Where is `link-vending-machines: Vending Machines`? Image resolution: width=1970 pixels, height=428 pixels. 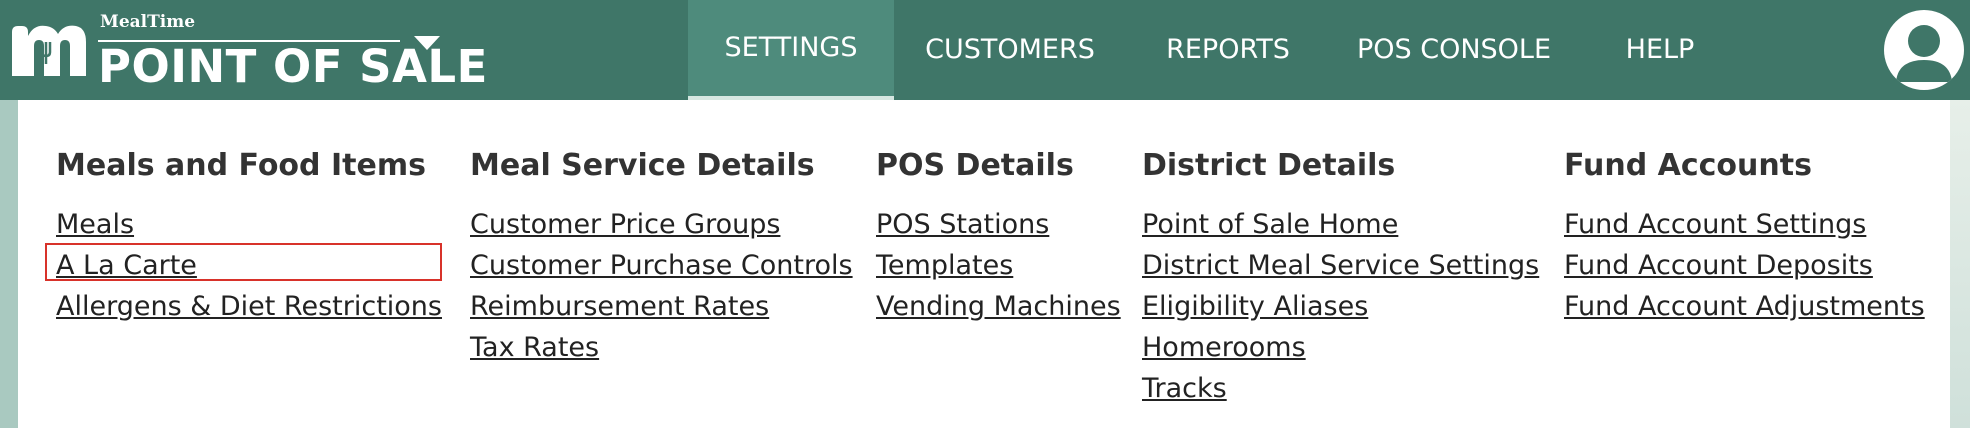 link-vending-machines: Vending Machines is located at coordinates (998, 306).